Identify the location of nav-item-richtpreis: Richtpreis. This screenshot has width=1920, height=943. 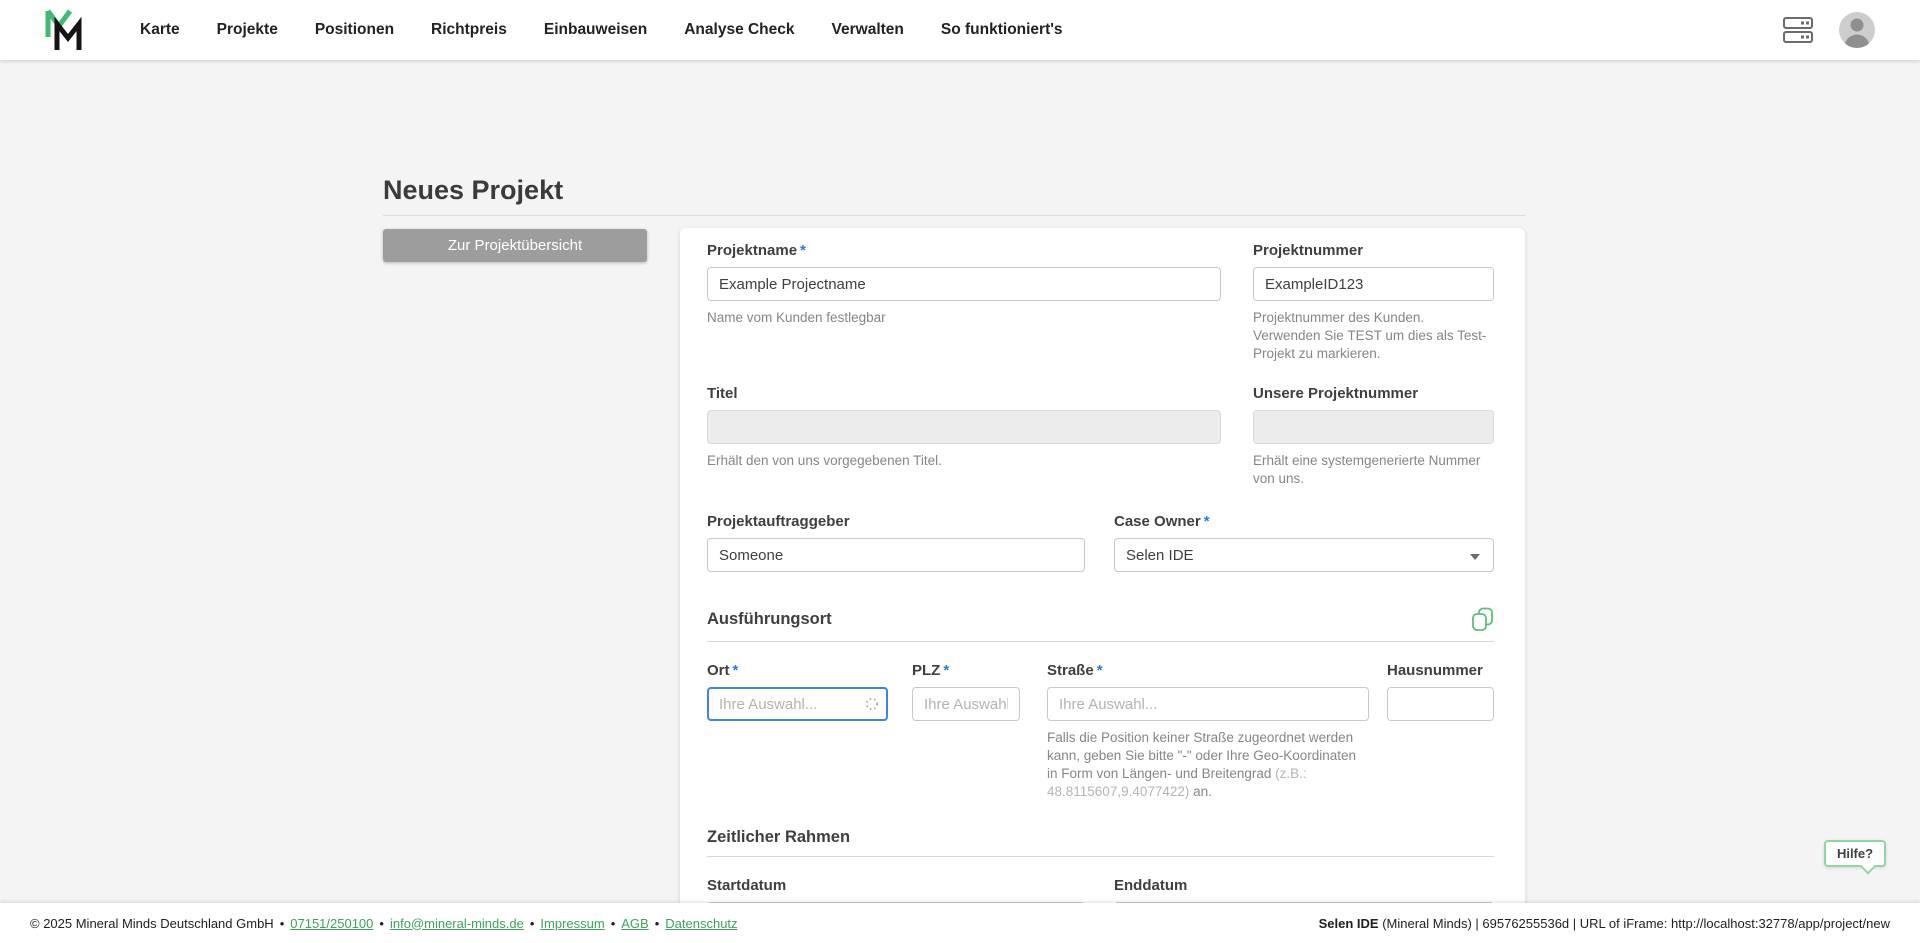
(469, 30).